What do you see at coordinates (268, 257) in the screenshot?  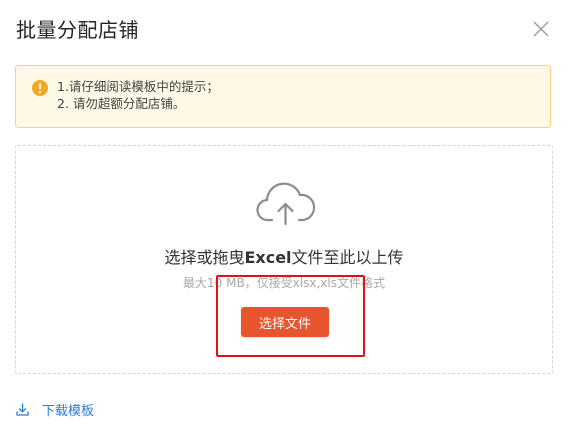 I see `upload-heading-format: Excel` at bounding box center [268, 257].